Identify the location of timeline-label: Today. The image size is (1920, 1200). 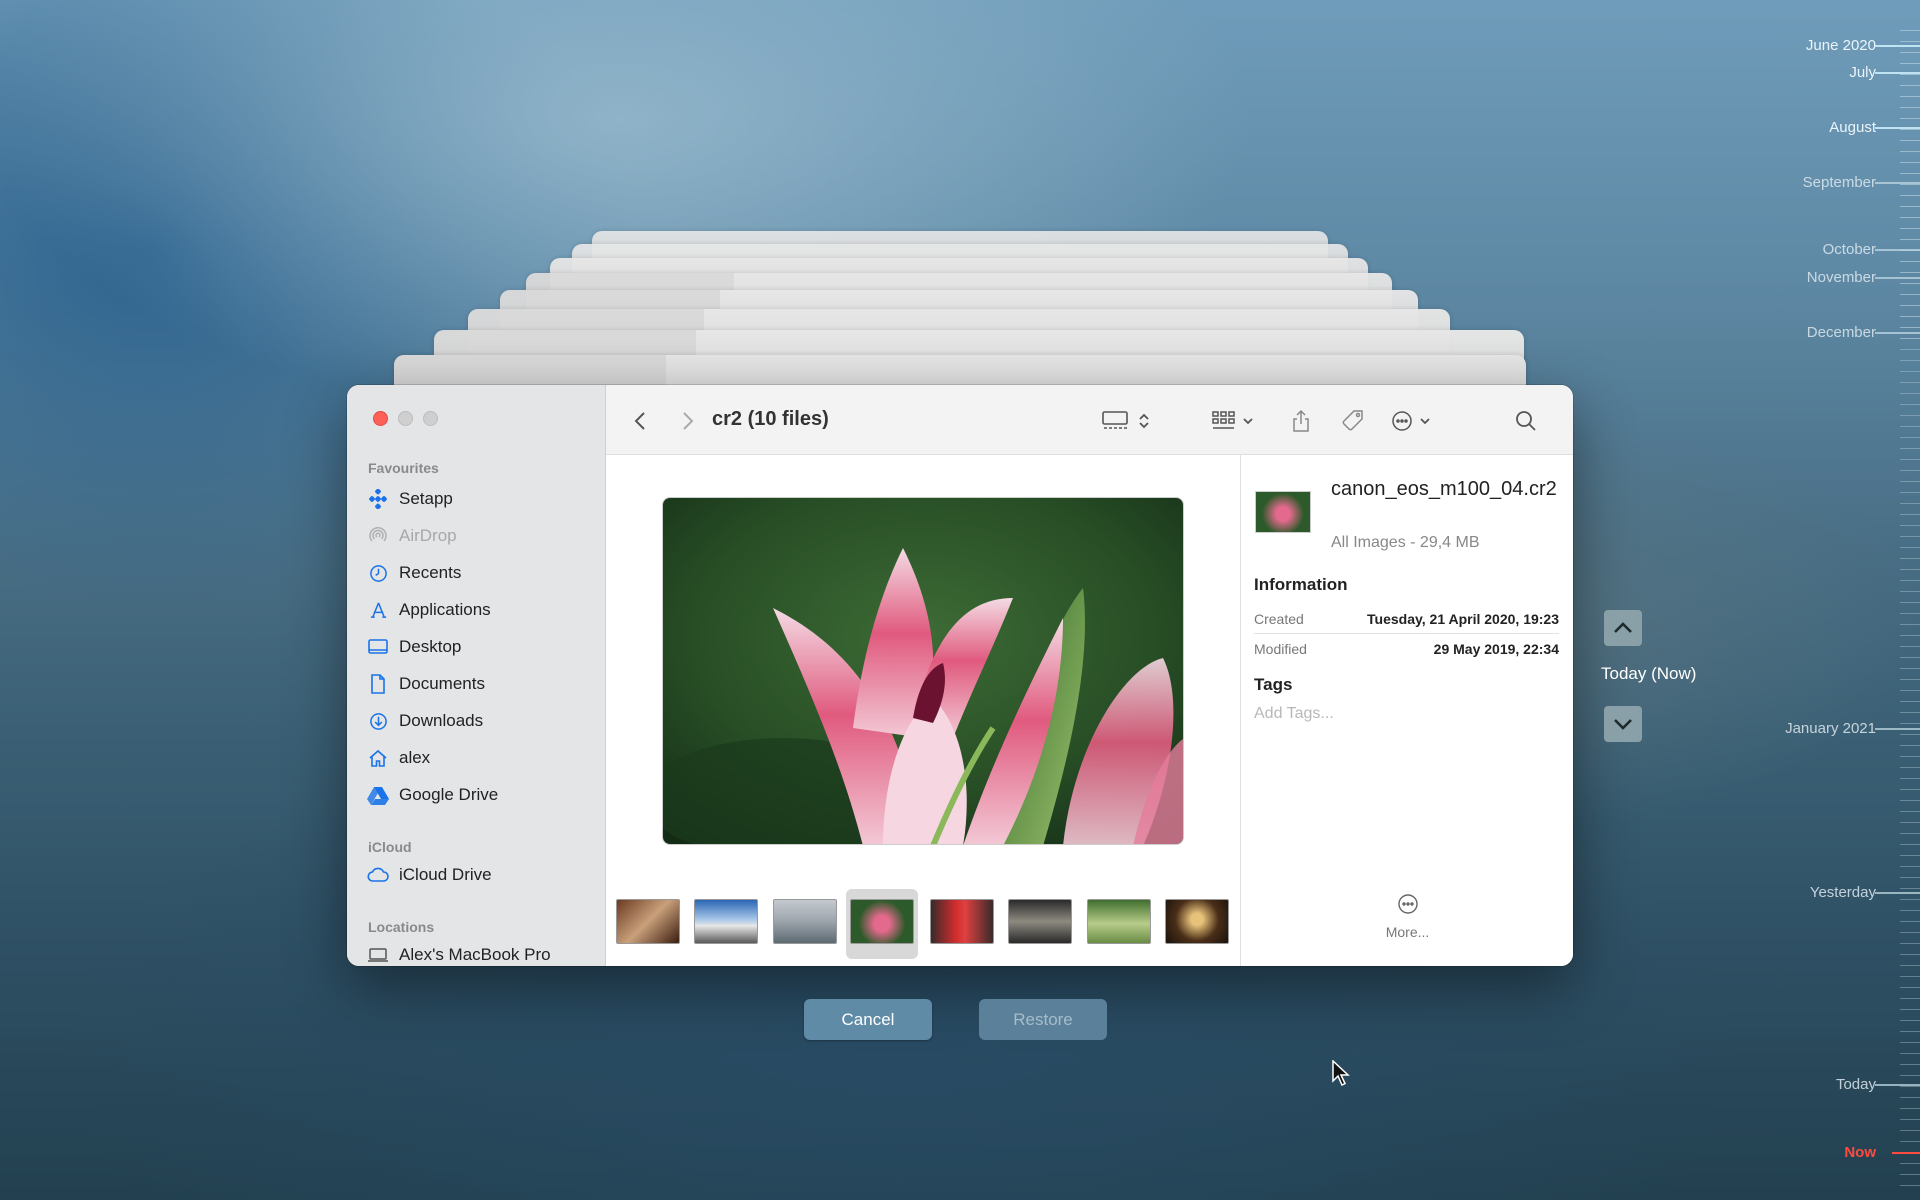
(1856, 1084).